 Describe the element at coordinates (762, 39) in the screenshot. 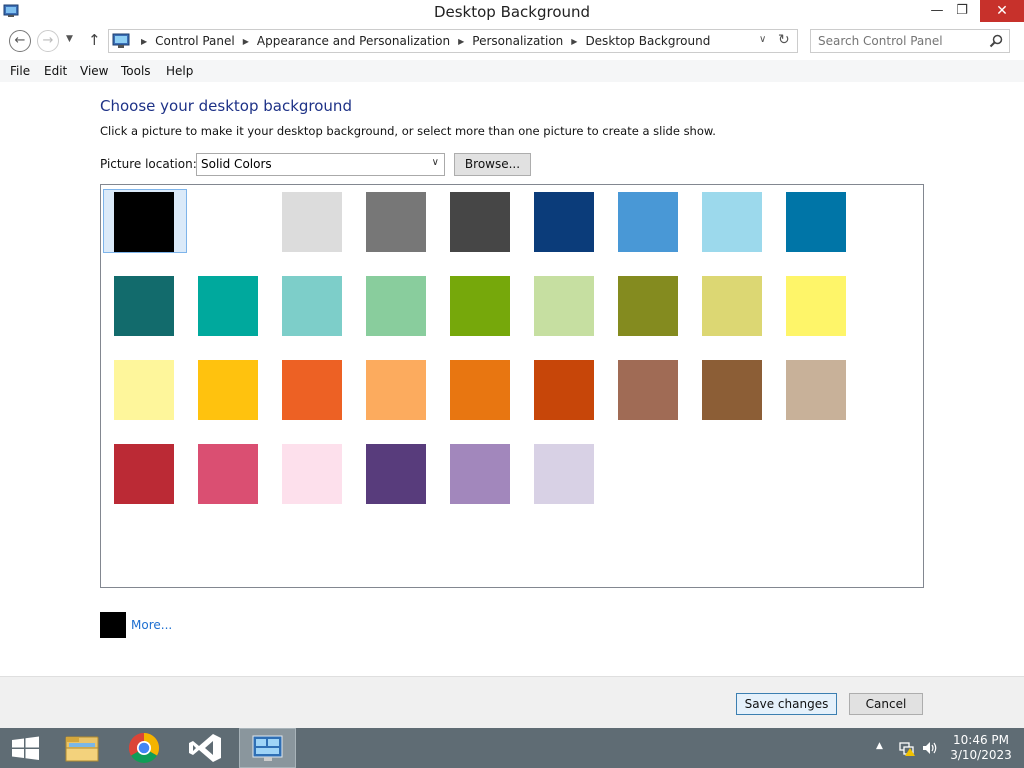

I see `chevron-down-icon: ∨` at that location.